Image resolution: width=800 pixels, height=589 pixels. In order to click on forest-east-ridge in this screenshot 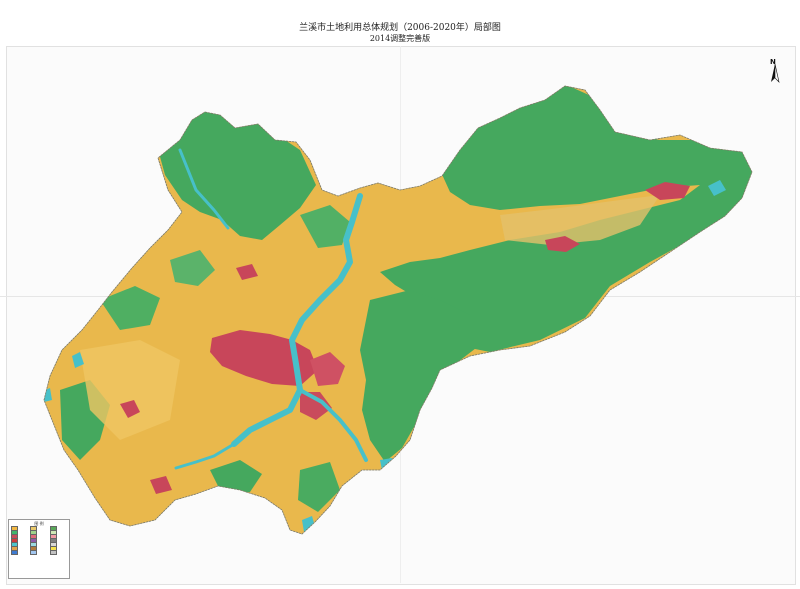, I will do `click(420, 376)`.